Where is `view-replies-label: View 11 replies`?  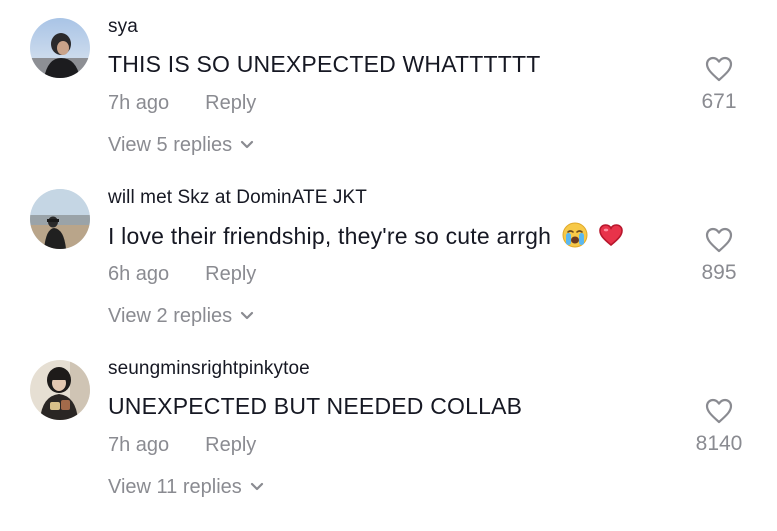 view-replies-label: View 11 replies is located at coordinates (175, 487).